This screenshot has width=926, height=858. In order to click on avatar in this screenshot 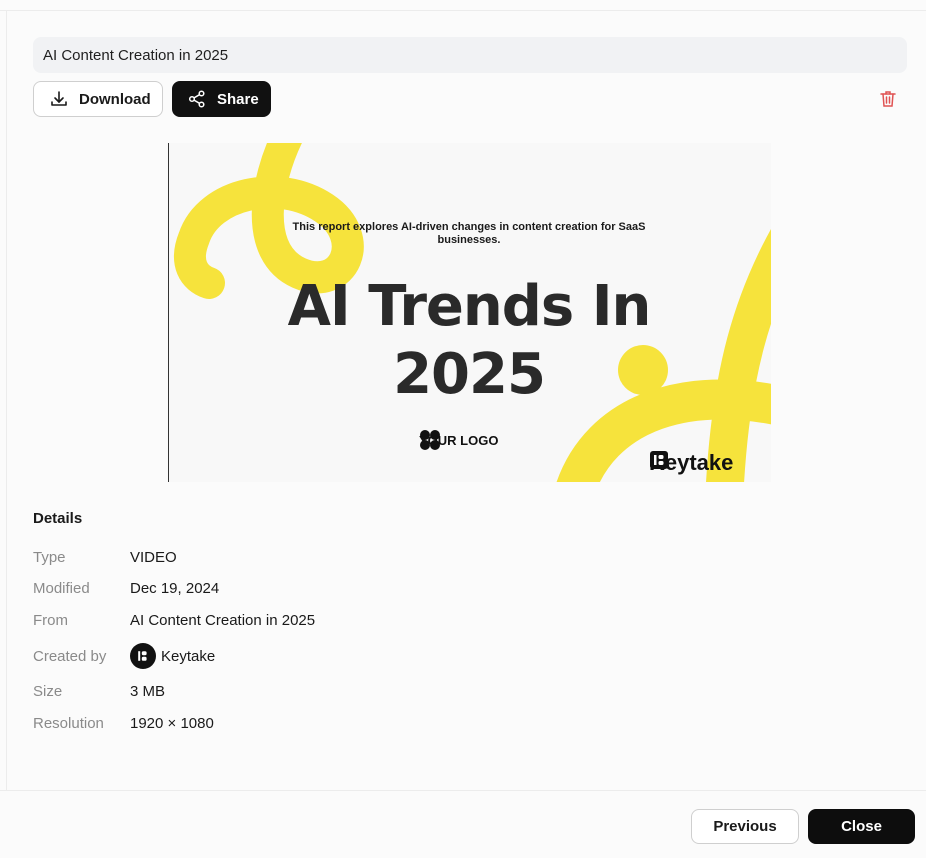, I will do `click(143, 656)`.